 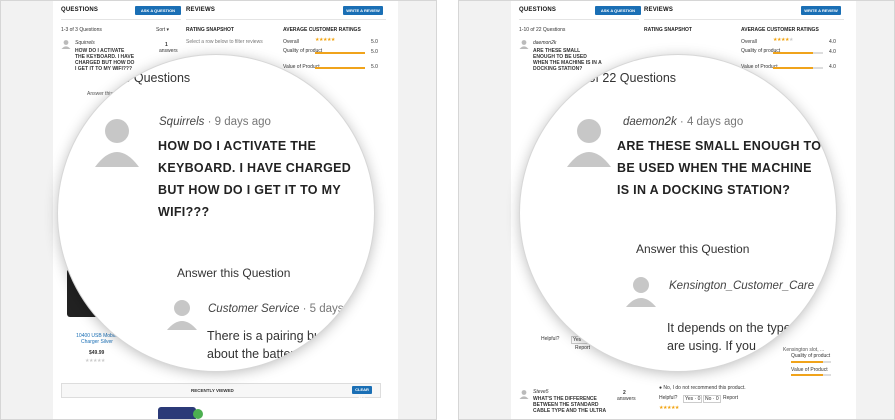 I want to click on question-line: IS IN A DOCKING STATION?, so click(x=704, y=190).